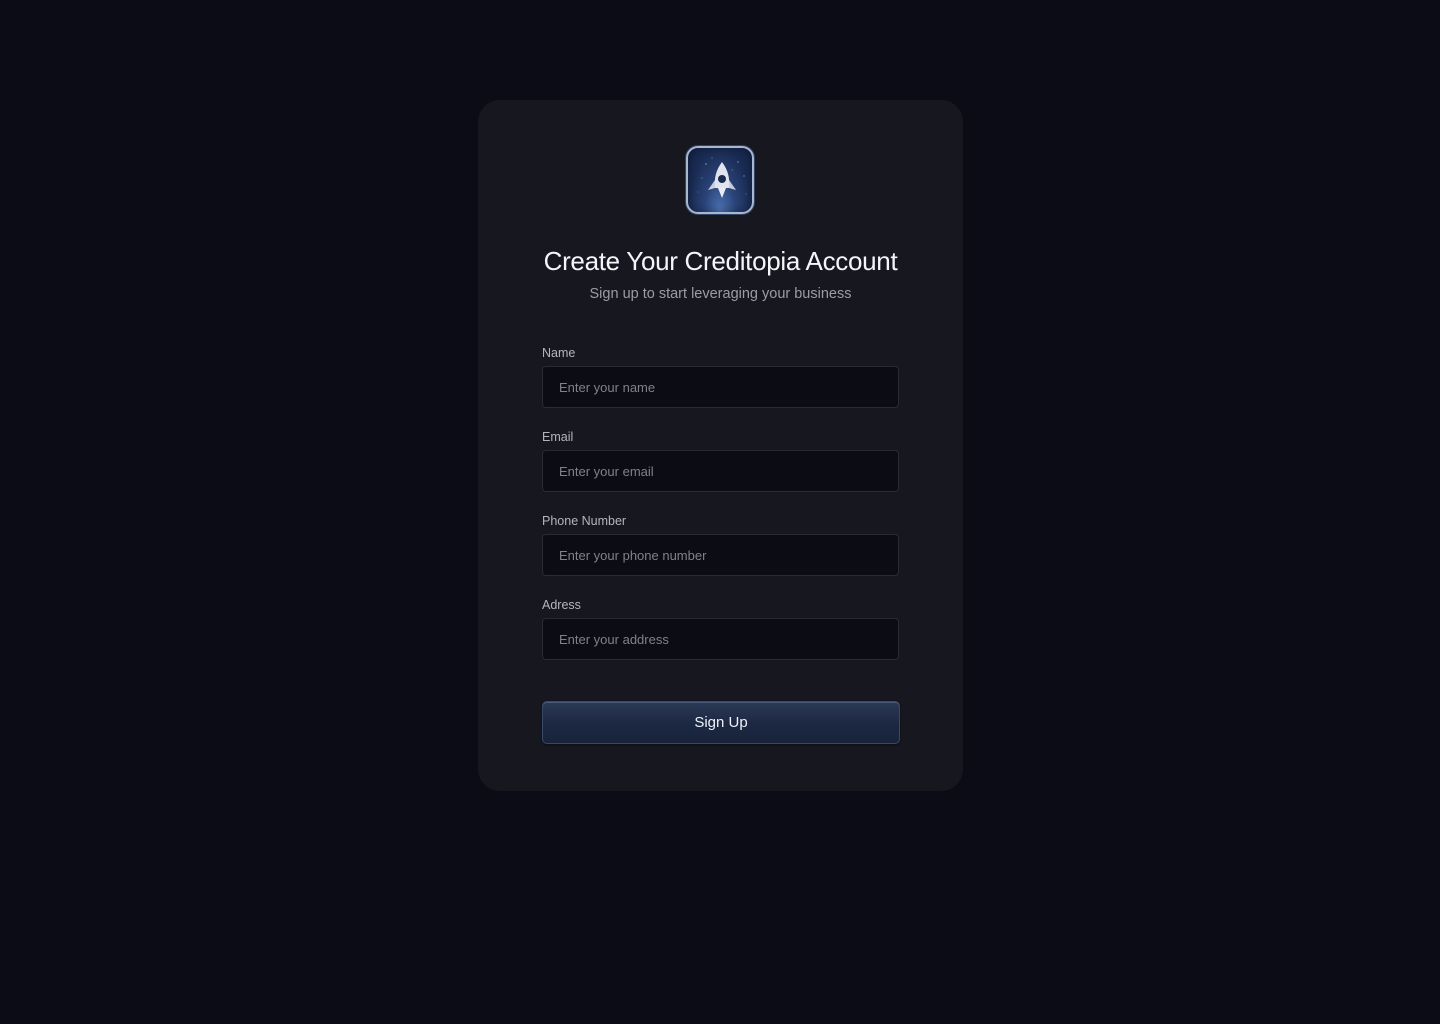 Image resolution: width=1440 pixels, height=1024 pixels. I want to click on address-input-box, so click(720, 639).